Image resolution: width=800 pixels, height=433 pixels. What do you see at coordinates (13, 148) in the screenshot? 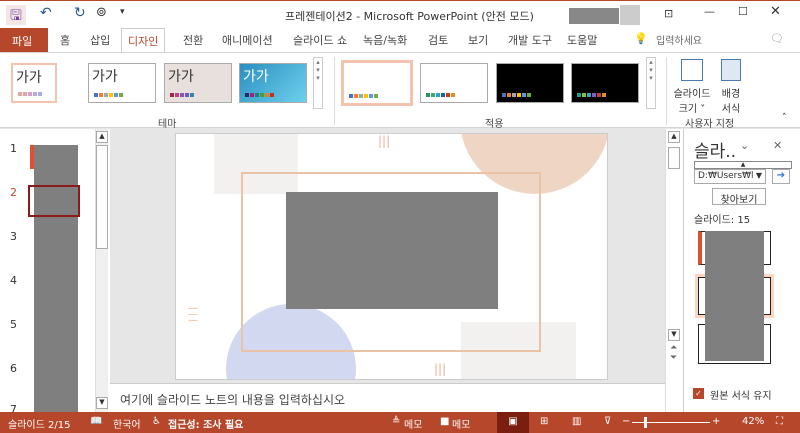
I see `slide-number: 1` at bounding box center [13, 148].